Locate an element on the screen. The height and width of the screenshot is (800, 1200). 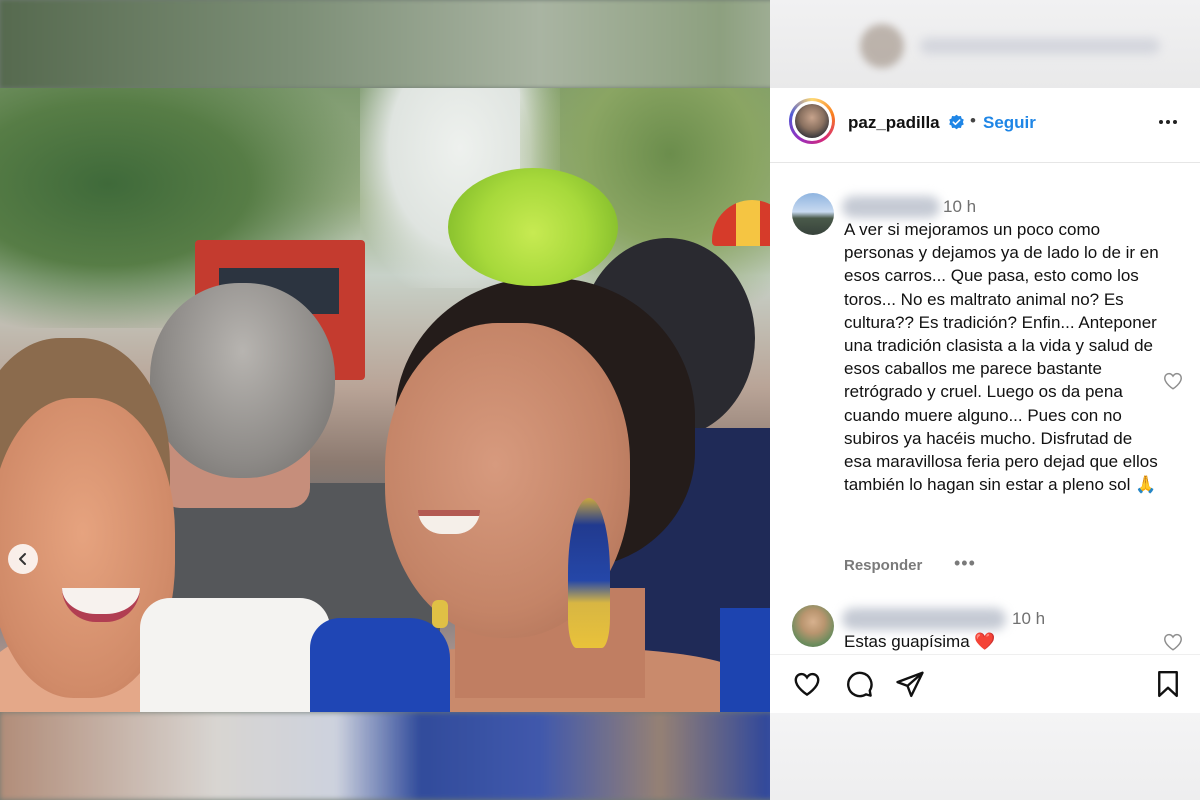
post-actions-bar is located at coordinates (985, 683).